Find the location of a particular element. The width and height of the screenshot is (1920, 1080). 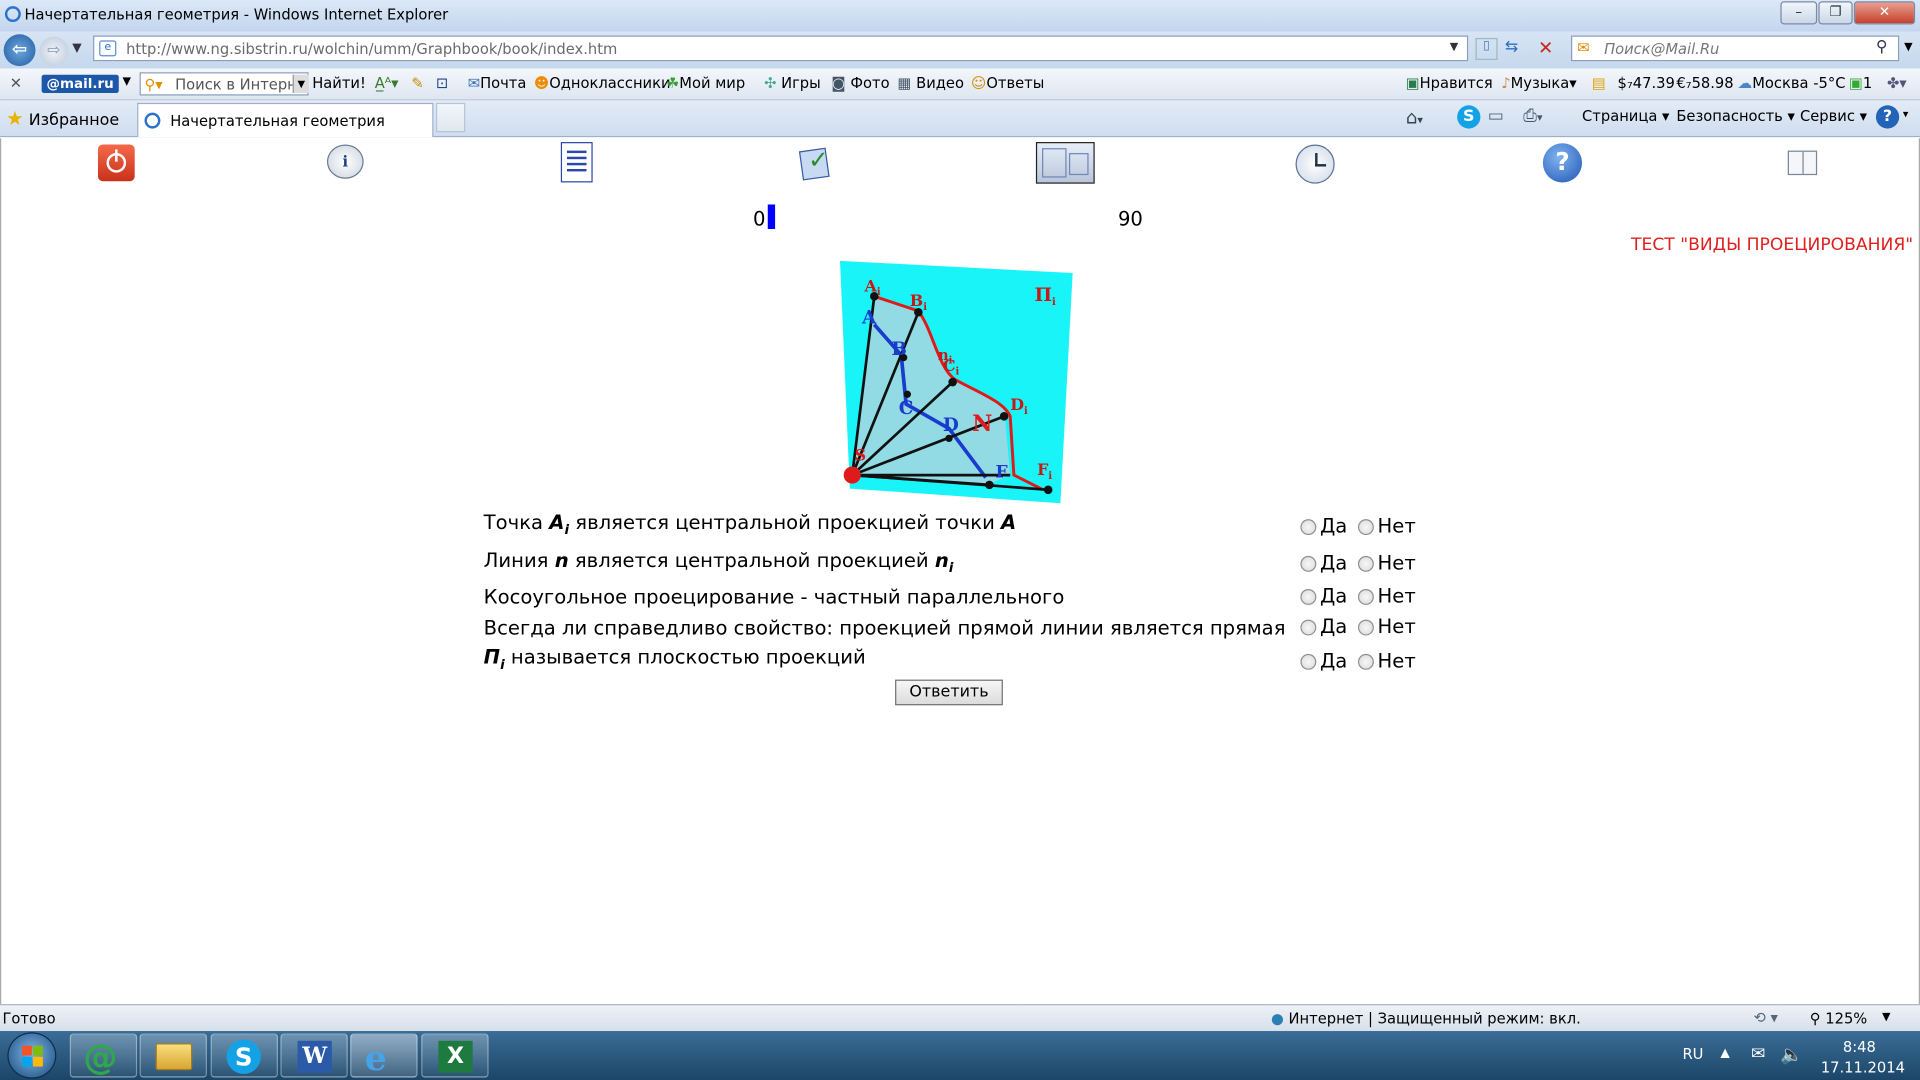

stop-icon: ✕ is located at coordinates (1545, 48).